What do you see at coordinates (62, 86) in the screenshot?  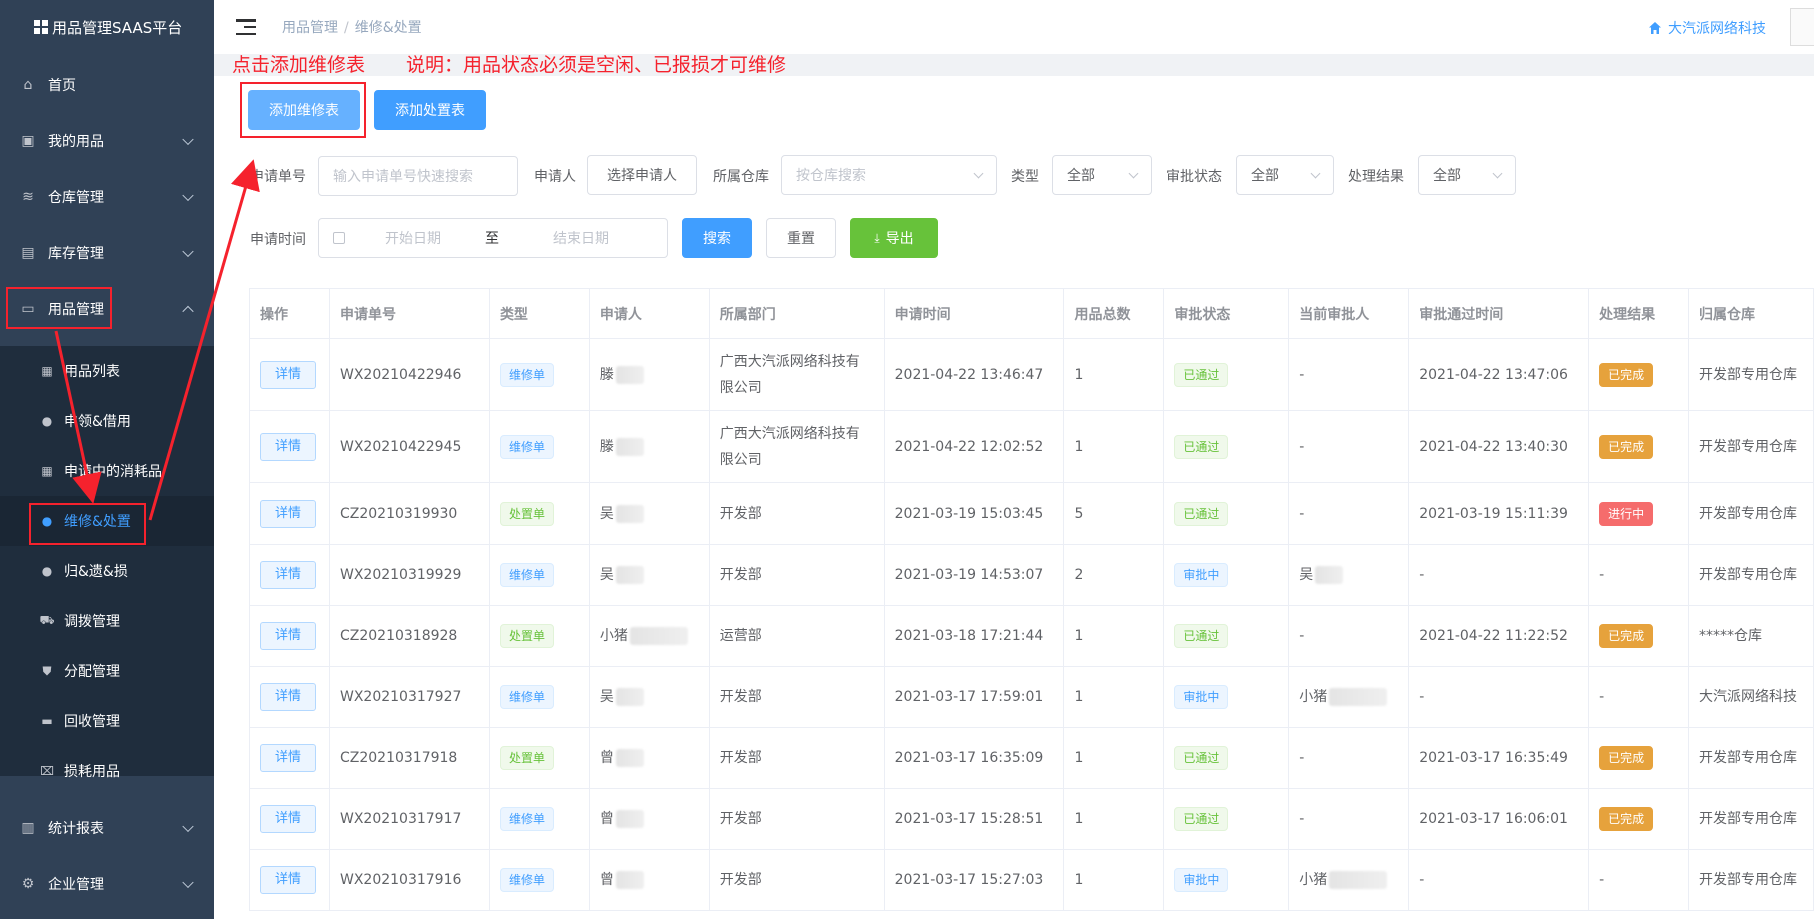 I see `sidebar-item-label: 首页` at bounding box center [62, 86].